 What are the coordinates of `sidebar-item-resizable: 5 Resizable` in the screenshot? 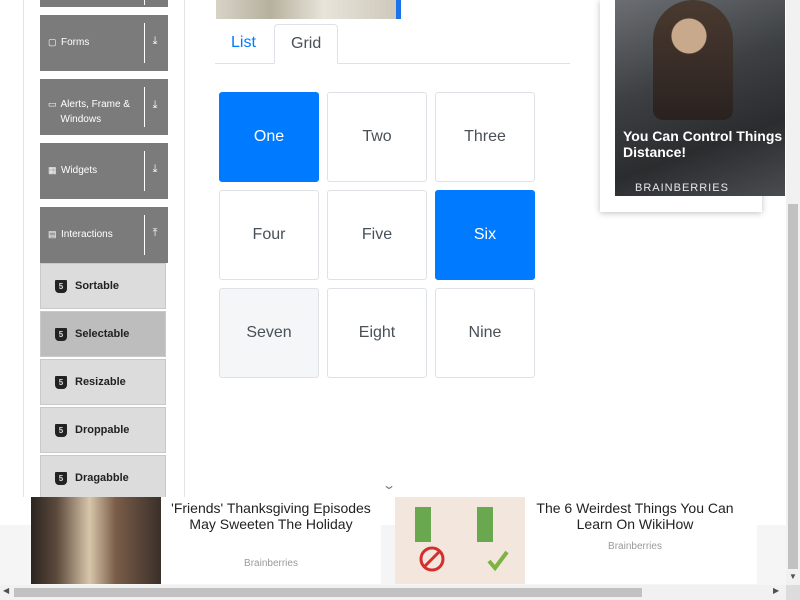 It's located at (103, 382).